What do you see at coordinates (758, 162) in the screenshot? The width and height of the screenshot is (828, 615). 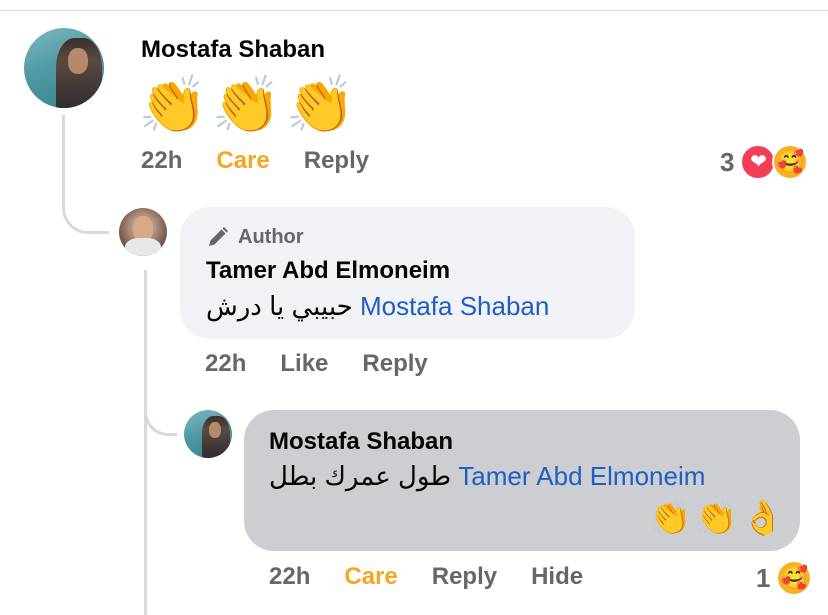 I see `love-icon: ❤` at bounding box center [758, 162].